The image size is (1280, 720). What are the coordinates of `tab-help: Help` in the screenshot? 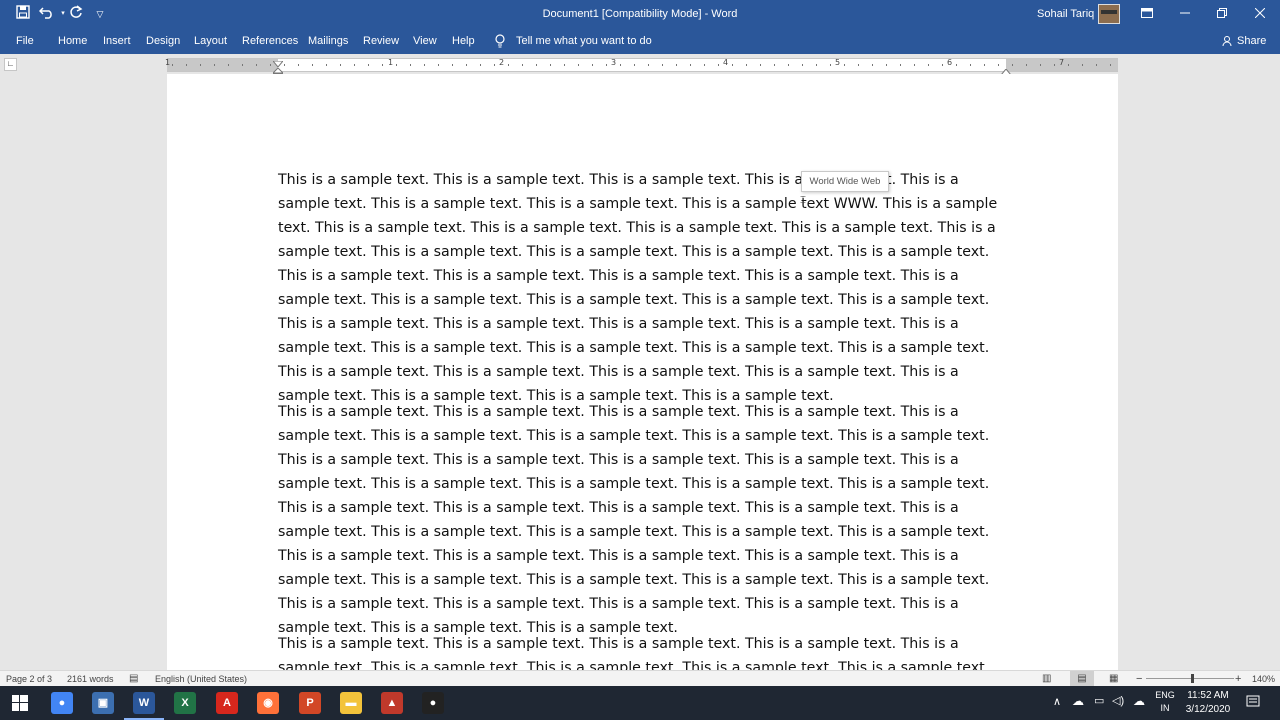 It's located at (463, 41).